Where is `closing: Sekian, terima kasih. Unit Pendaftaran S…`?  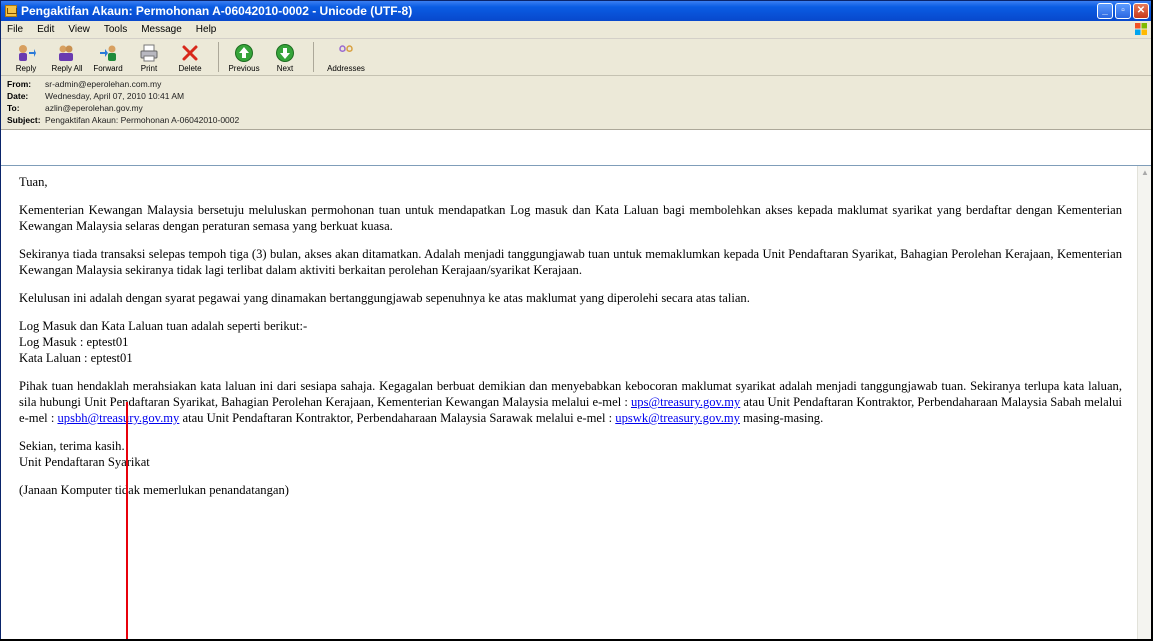
closing: Sekian, terima kasih. Unit Pendaftaran S… is located at coordinates (84, 454).